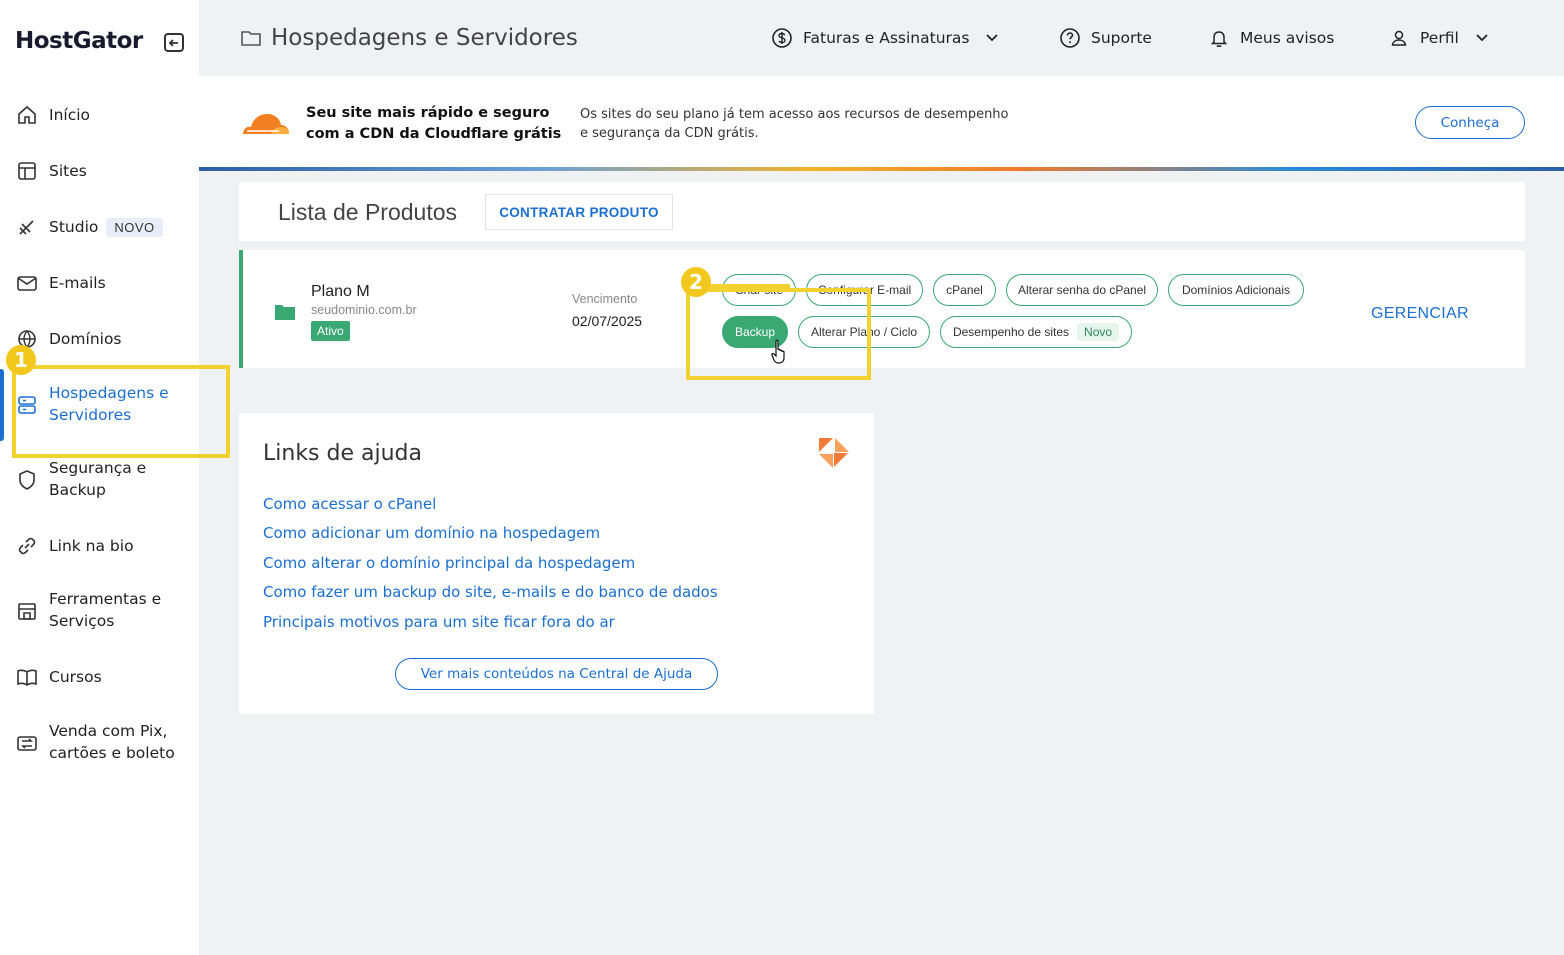 This screenshot has width=1564, height=955. I want to click on collapse-sidebar-button, so click(174, 42).